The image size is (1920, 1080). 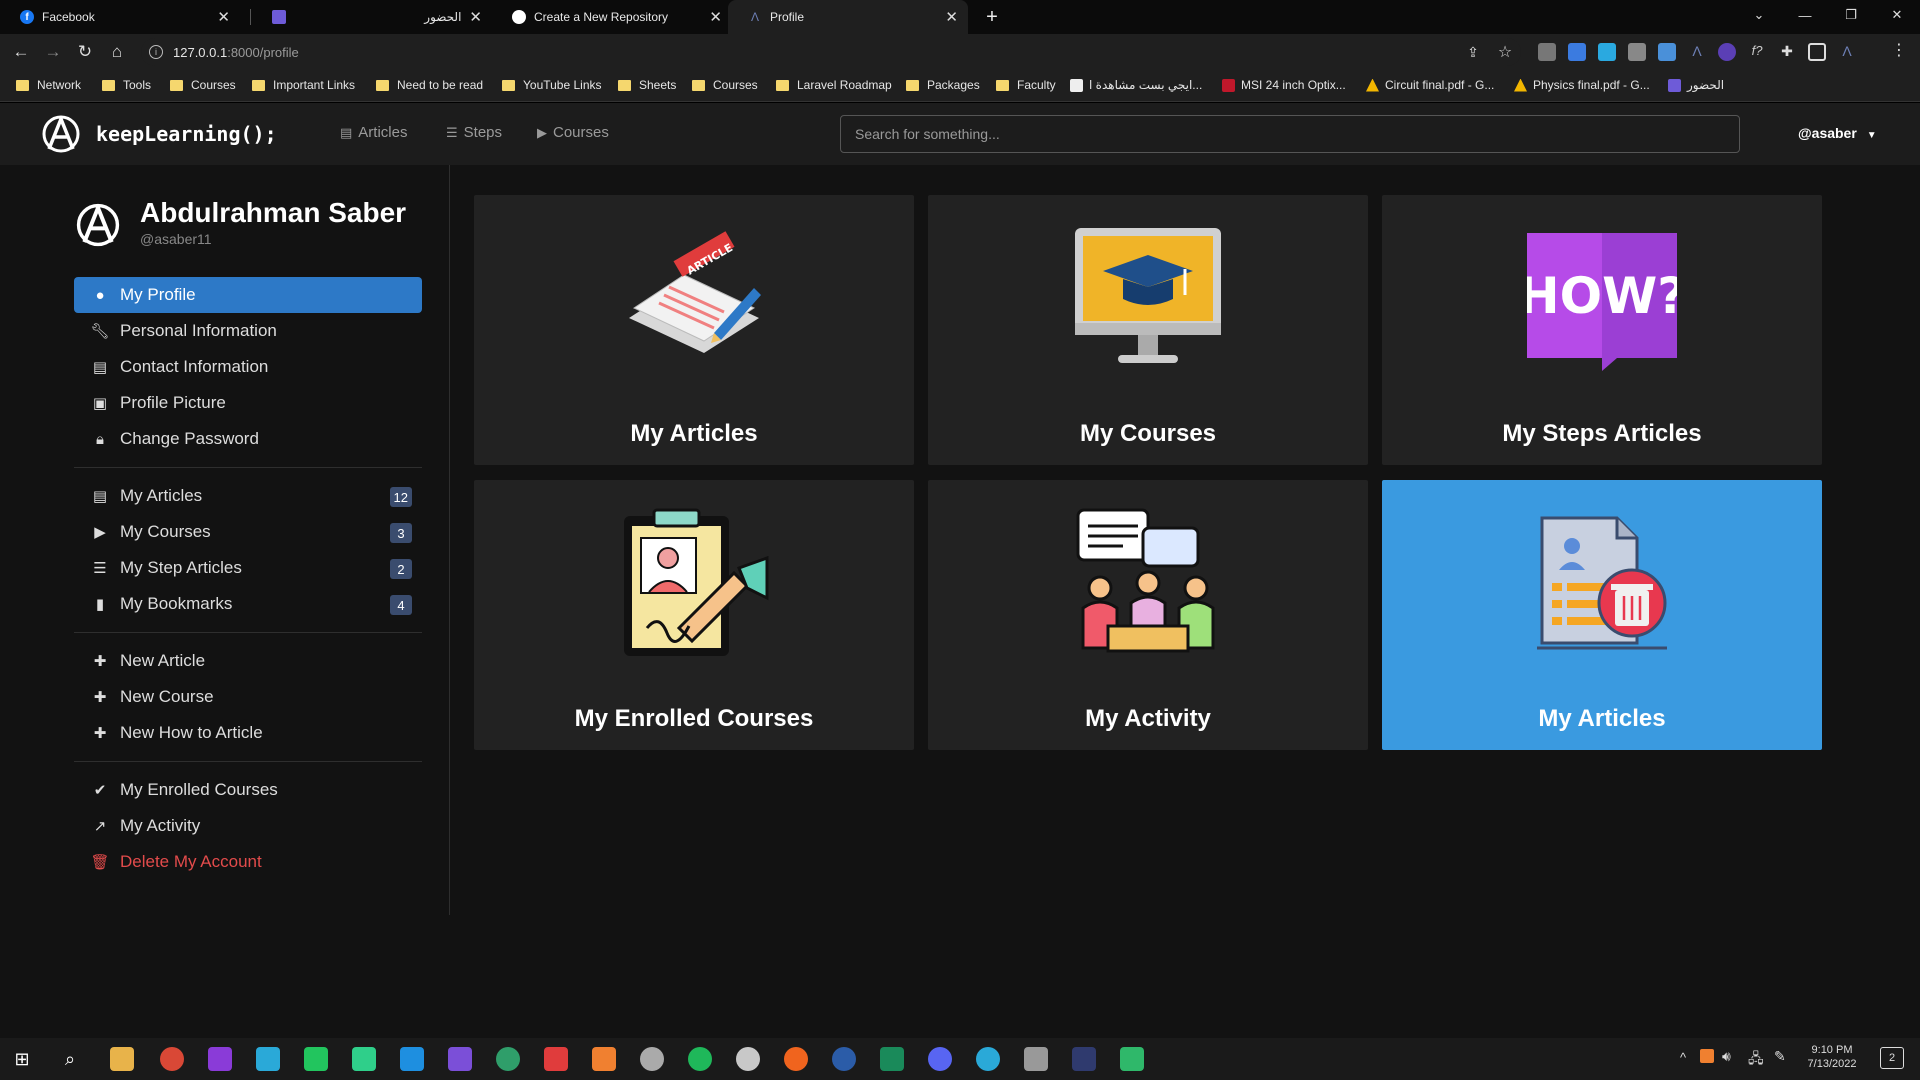 I want to click on nav-articles: ▤ Articles, so click(x=373, y=132).